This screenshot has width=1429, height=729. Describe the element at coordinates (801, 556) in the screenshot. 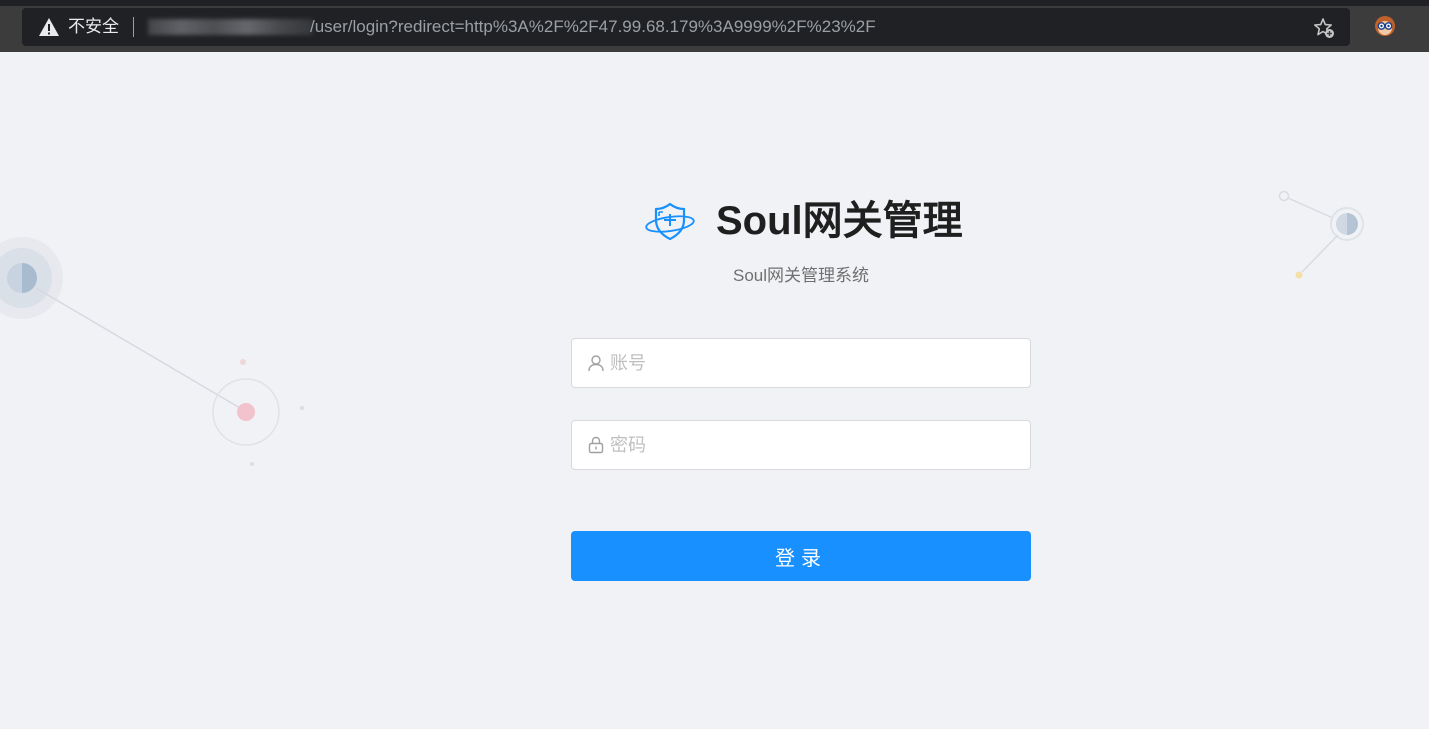

I see `login-button: 登录` at that location.